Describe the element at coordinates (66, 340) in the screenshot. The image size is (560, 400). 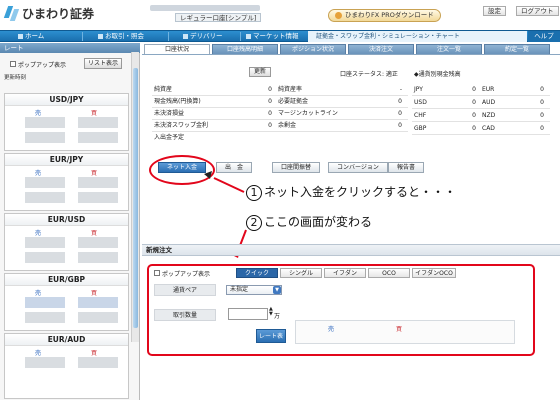
I see `pair-name: EUR/AUD` at that location.